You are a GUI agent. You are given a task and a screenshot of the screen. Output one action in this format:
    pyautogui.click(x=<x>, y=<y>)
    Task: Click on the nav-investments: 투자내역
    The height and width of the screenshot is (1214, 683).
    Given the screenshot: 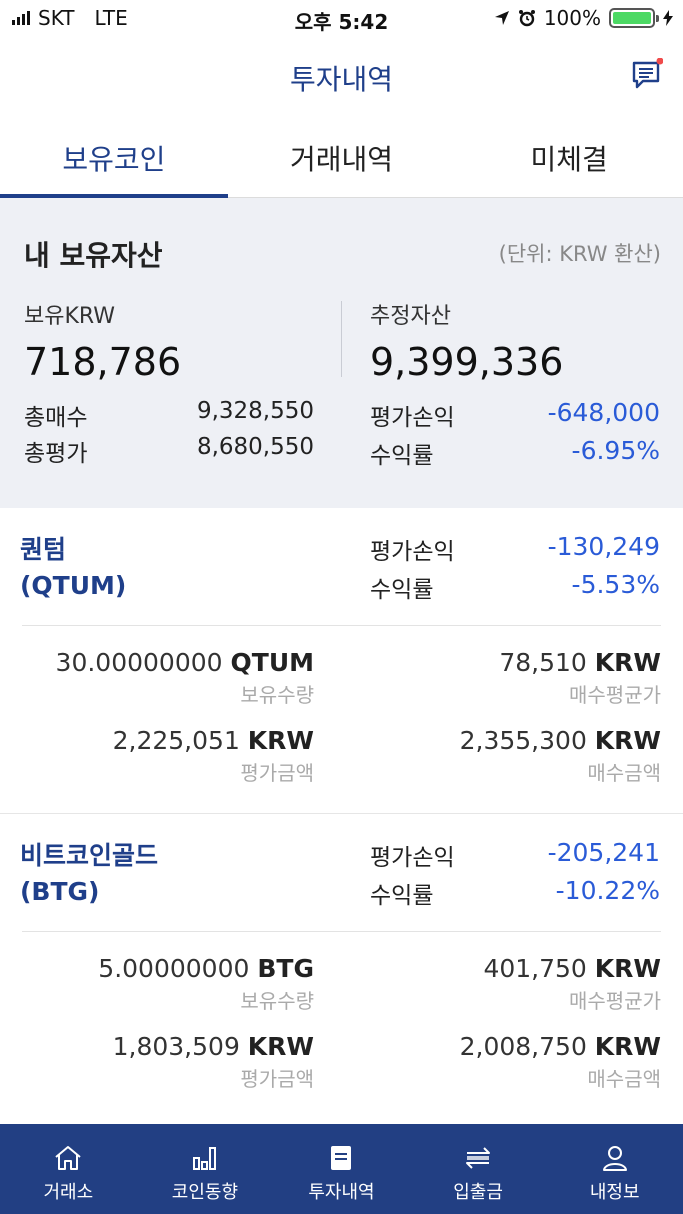 What is the action you would take?
    pyautogui.click(x=341, y=1169)
    